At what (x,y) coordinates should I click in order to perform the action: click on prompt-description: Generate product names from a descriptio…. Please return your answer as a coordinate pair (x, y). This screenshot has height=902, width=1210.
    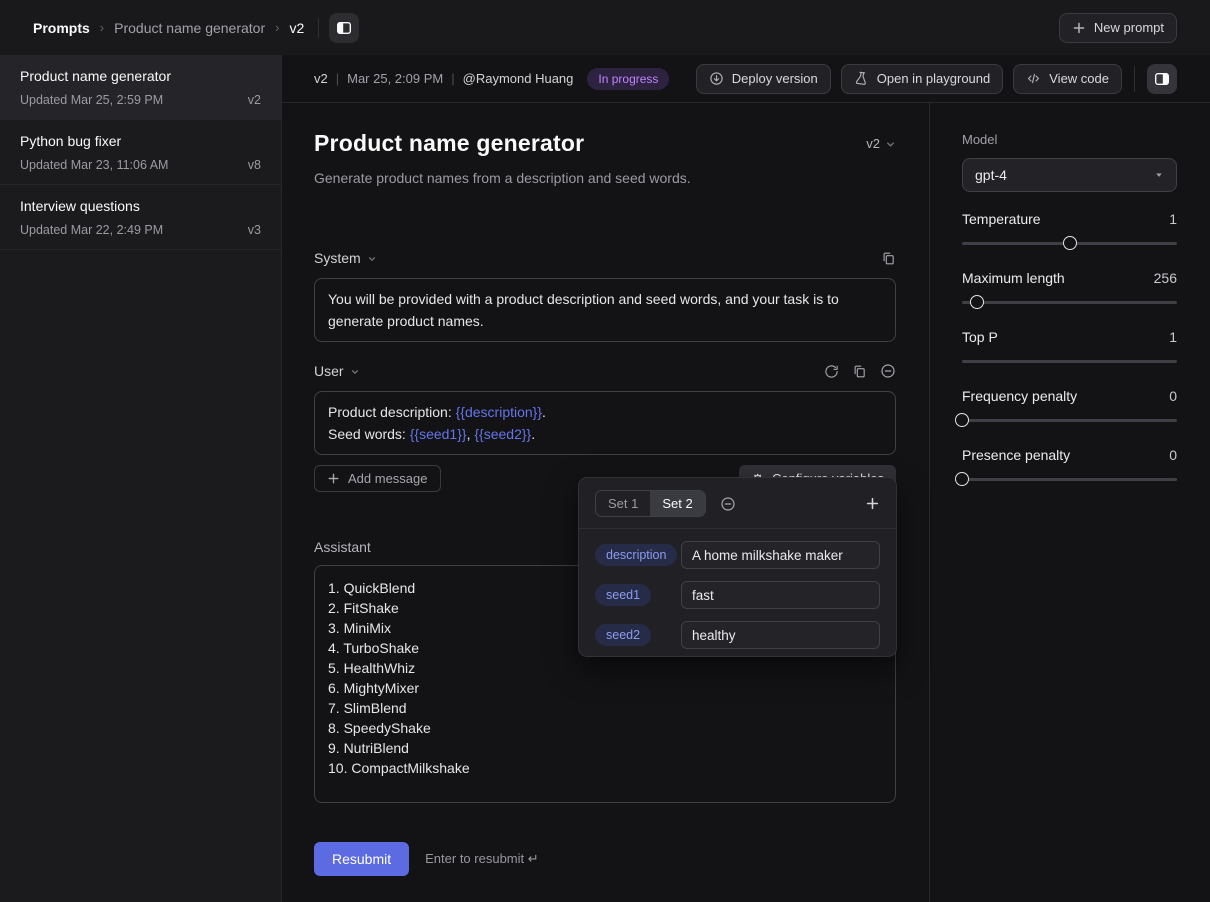
    Looking at the image, I should click on (502, 178).